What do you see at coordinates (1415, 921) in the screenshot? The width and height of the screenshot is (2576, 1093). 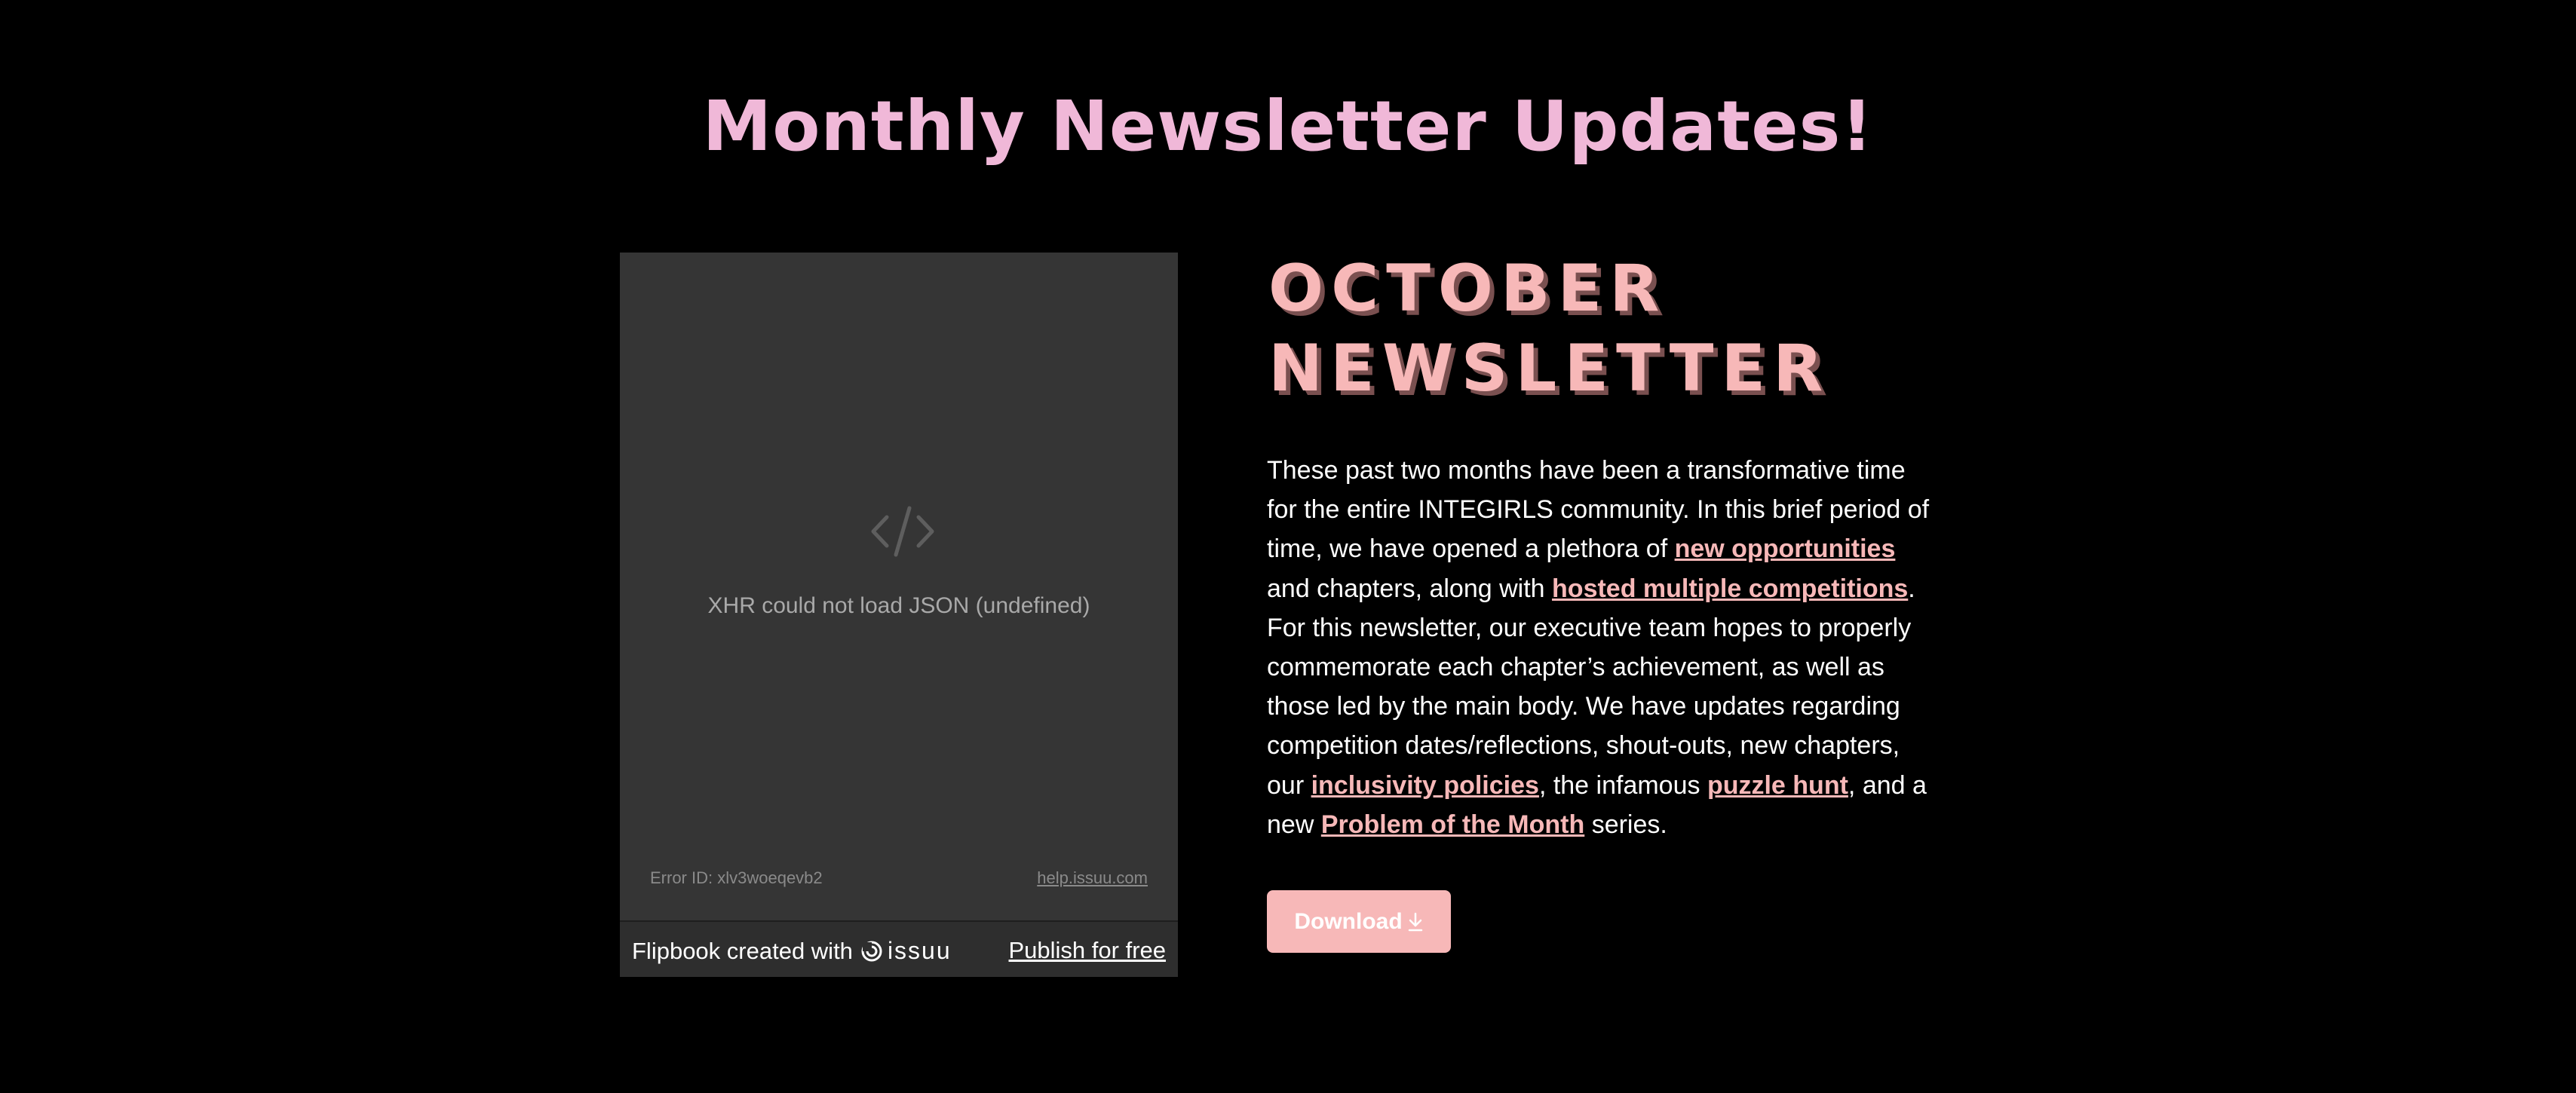 I see `download-arrow-icon` at bounding box center [1415, 921].